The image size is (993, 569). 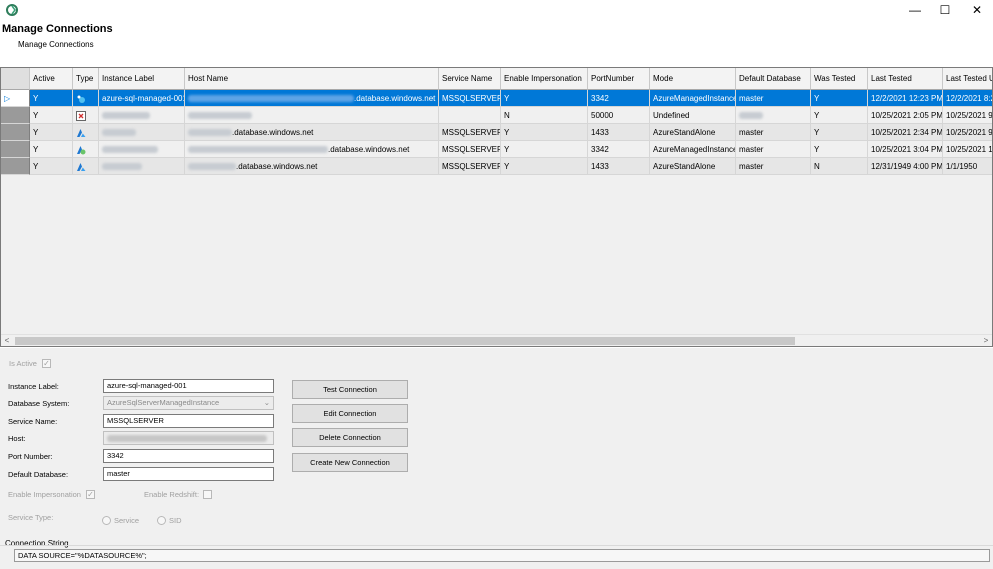 What do you see at coordinates (967, 79) in the screenshot?
I see `column-header-last-tested-utc: Last Tested U` at bounding box center [967, 79].